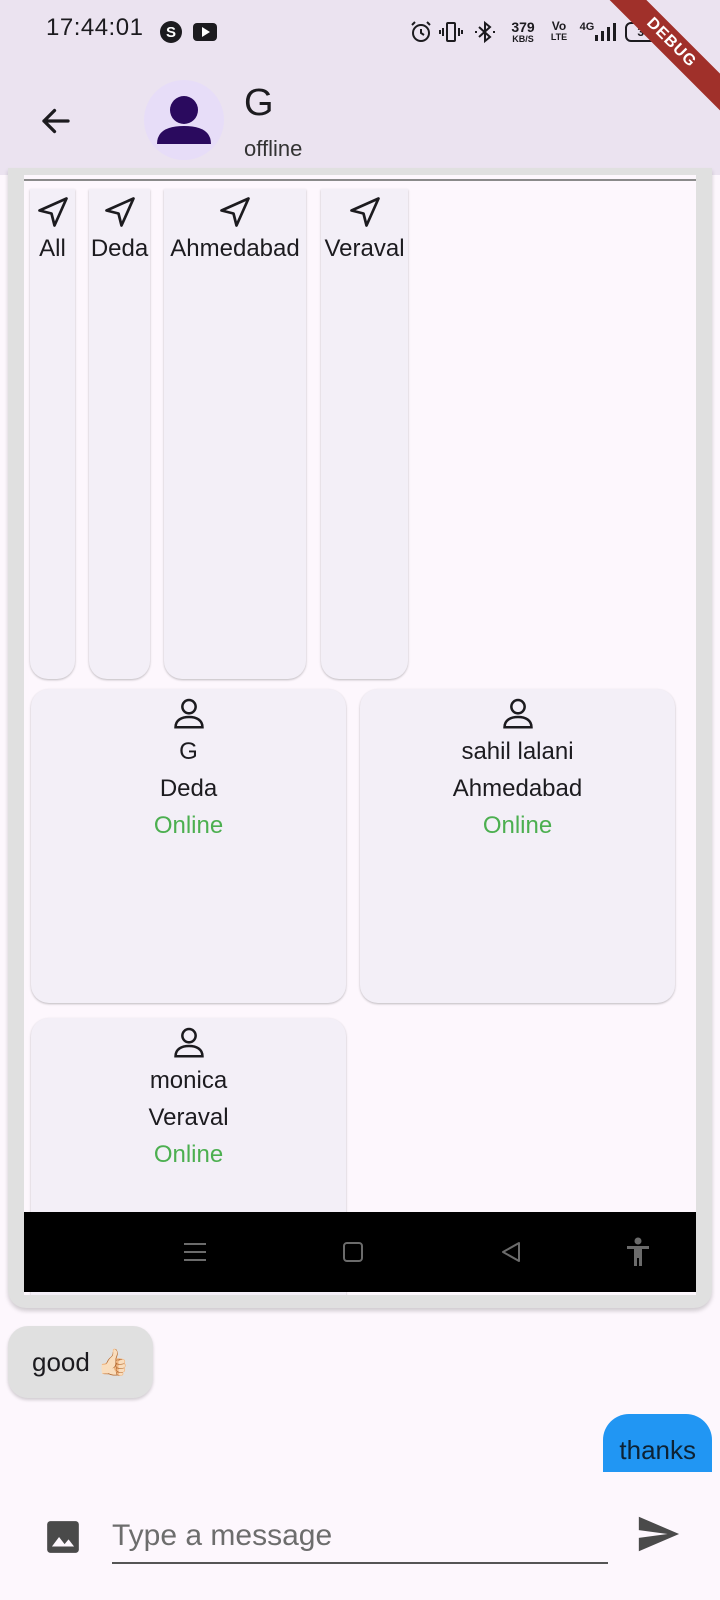 Image resolution: width=720 pixels, height=1600 pixels. What do you see at coordinates (657, 1449) in the screenshot?
I see `message-text: thanks` at bounding box center [657, 1449].